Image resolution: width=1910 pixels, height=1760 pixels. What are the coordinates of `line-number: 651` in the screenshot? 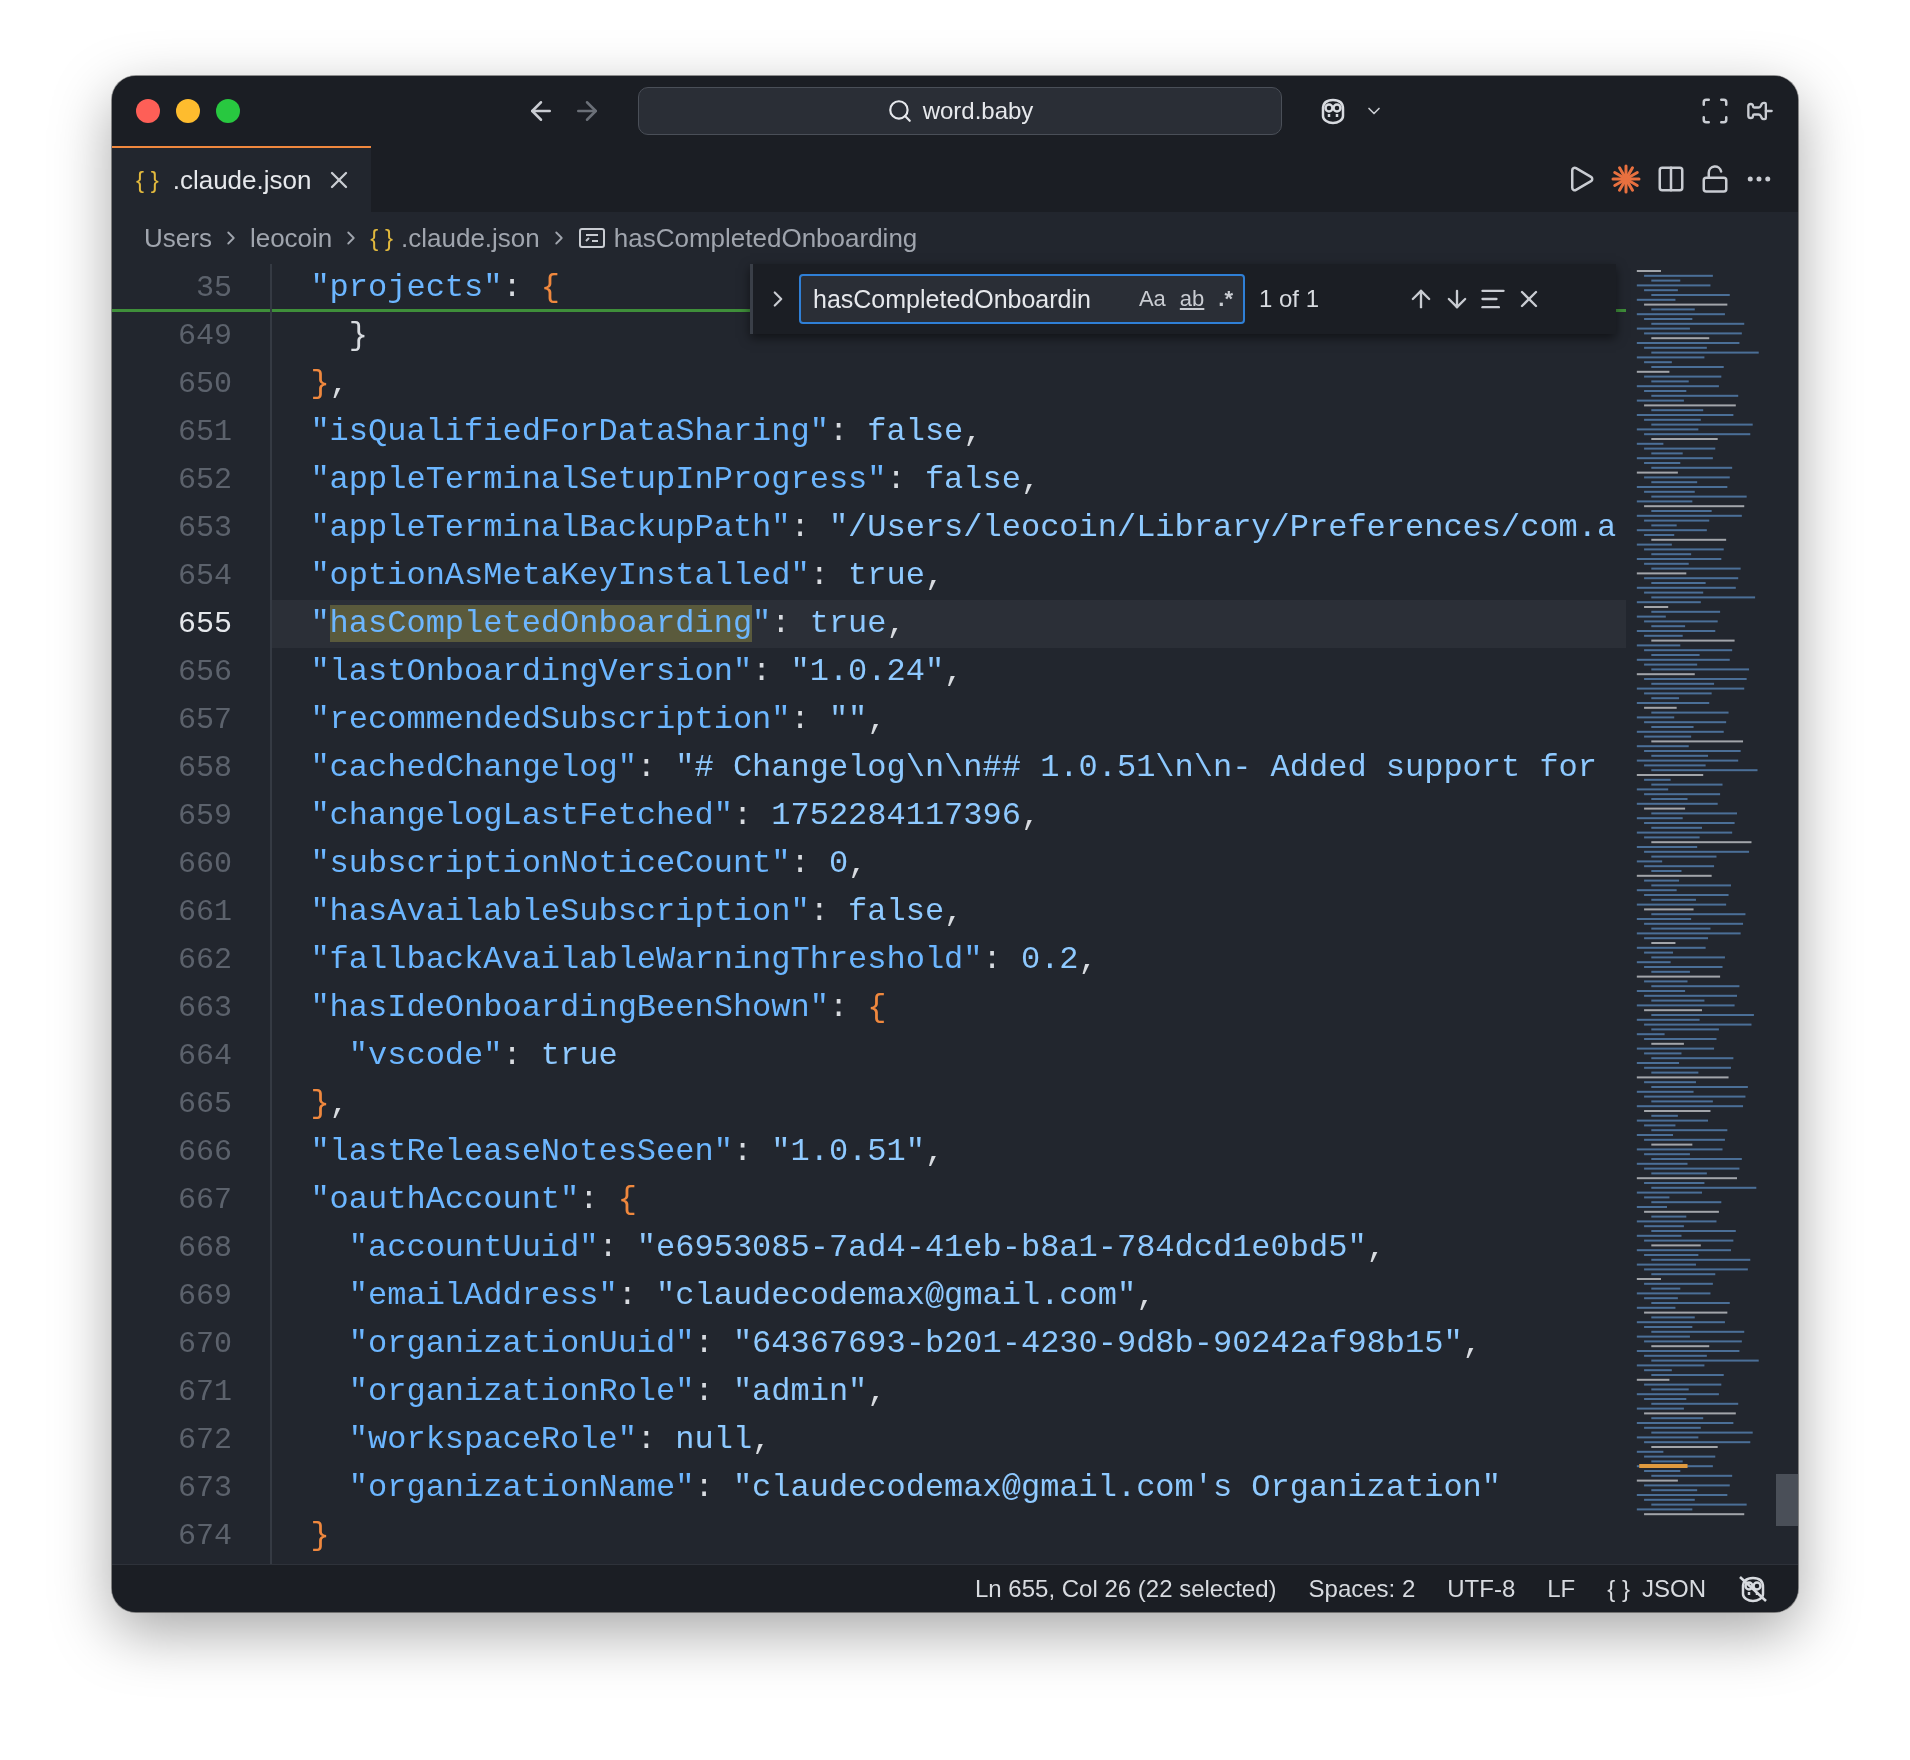 It's located at (205, 432).